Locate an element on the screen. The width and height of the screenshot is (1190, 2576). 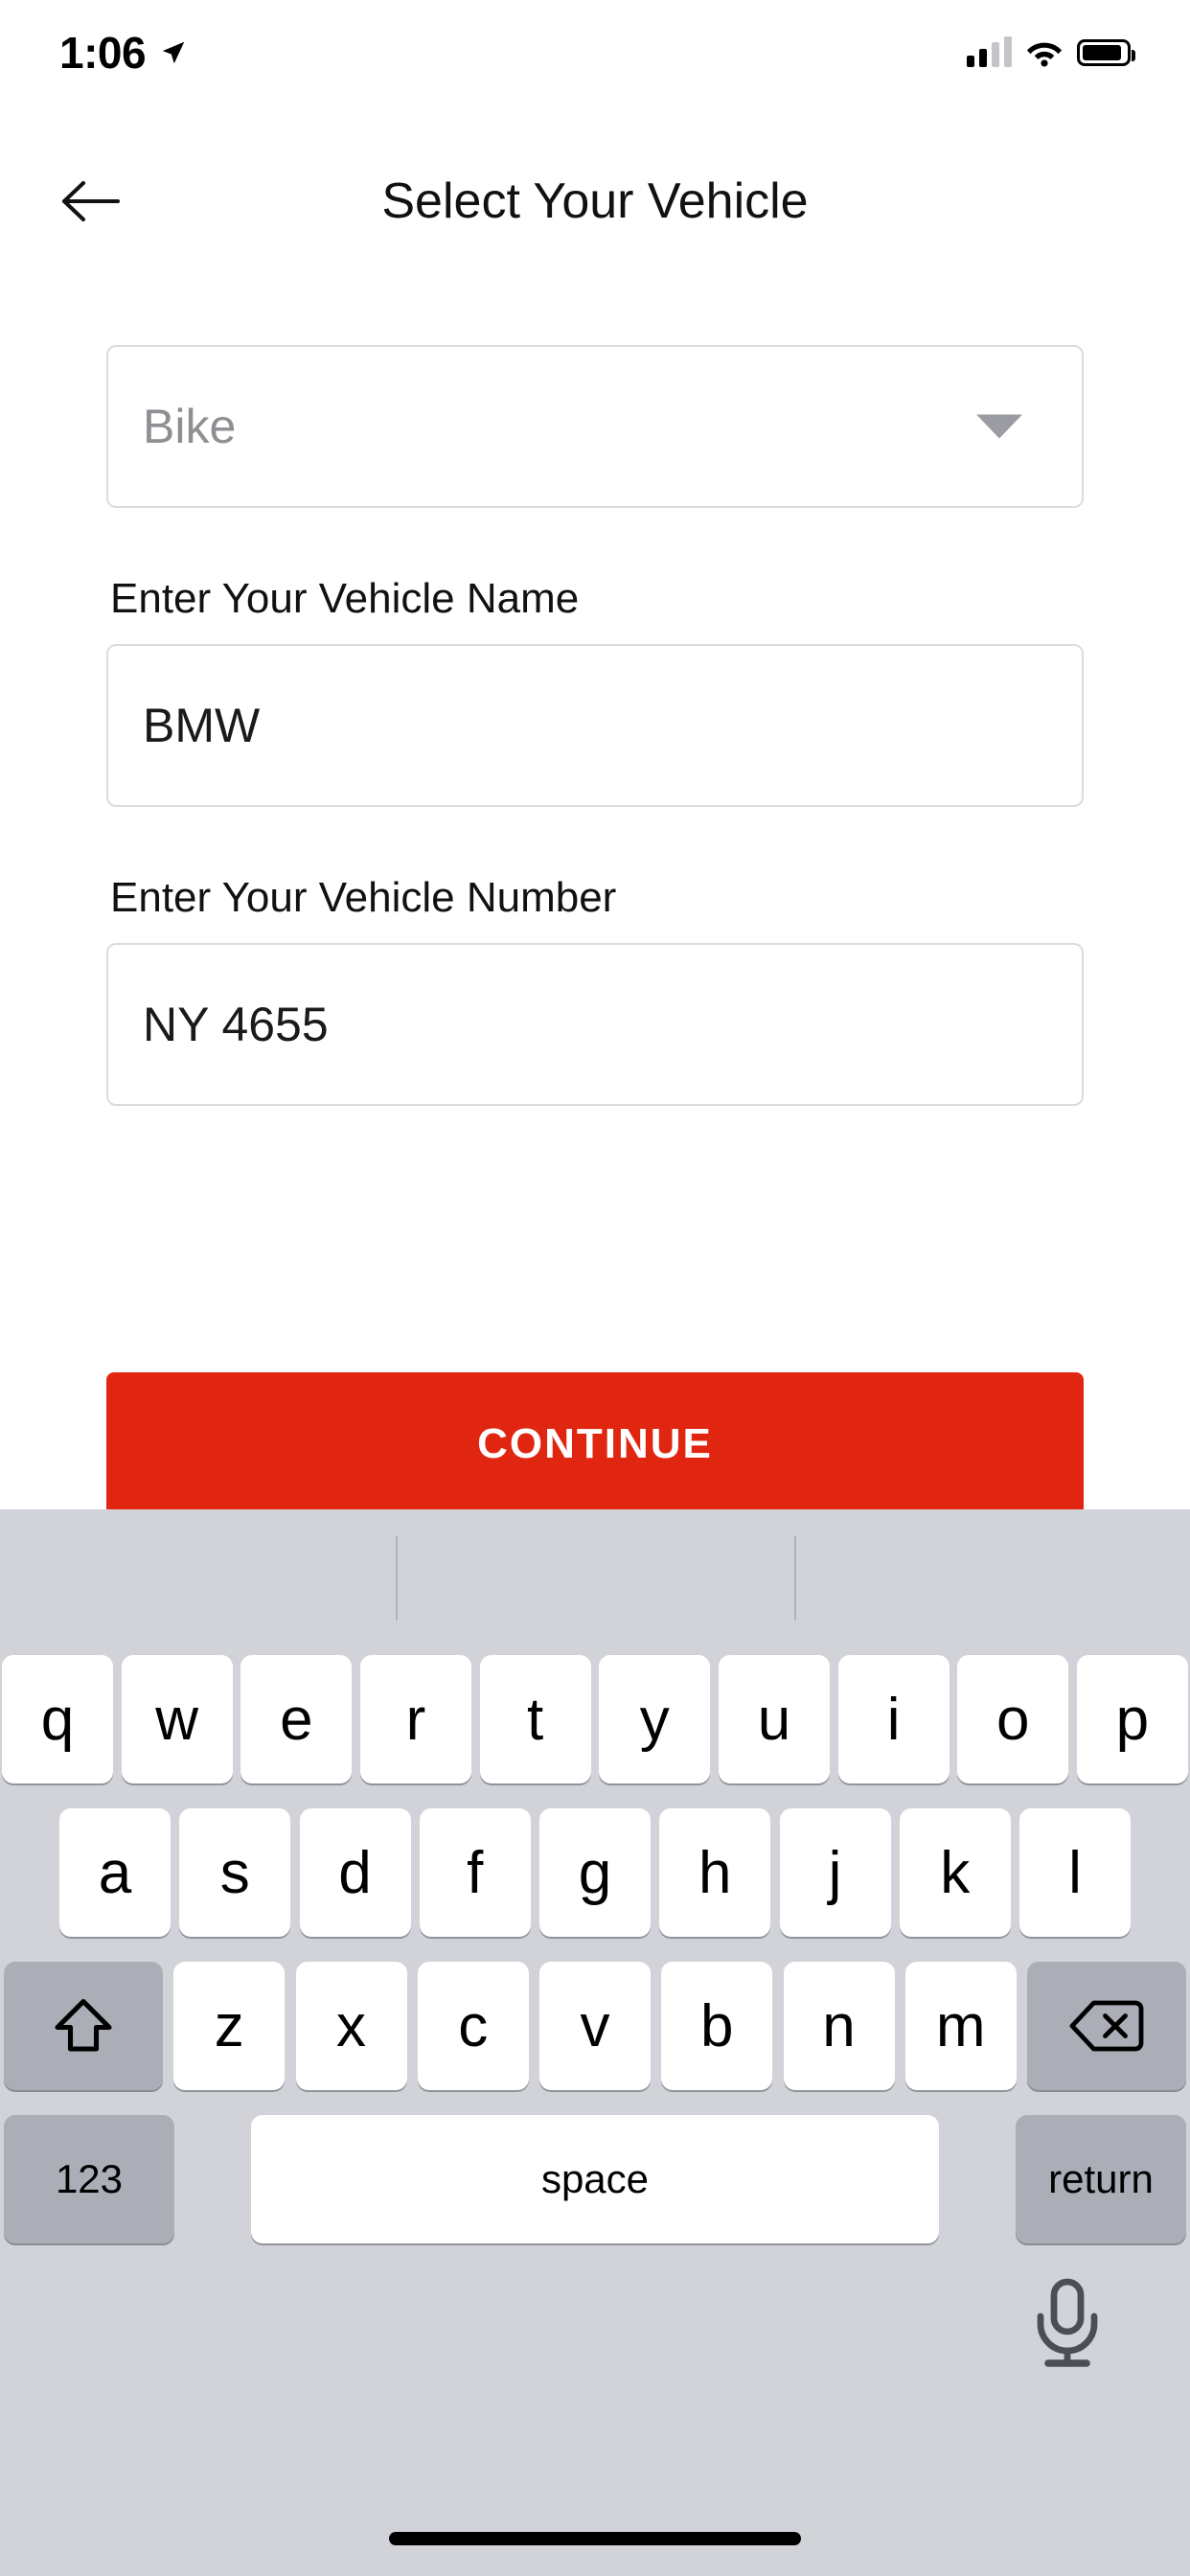
keyboard-row-3: zxcvbnm is located at coordinates (595, 2026).